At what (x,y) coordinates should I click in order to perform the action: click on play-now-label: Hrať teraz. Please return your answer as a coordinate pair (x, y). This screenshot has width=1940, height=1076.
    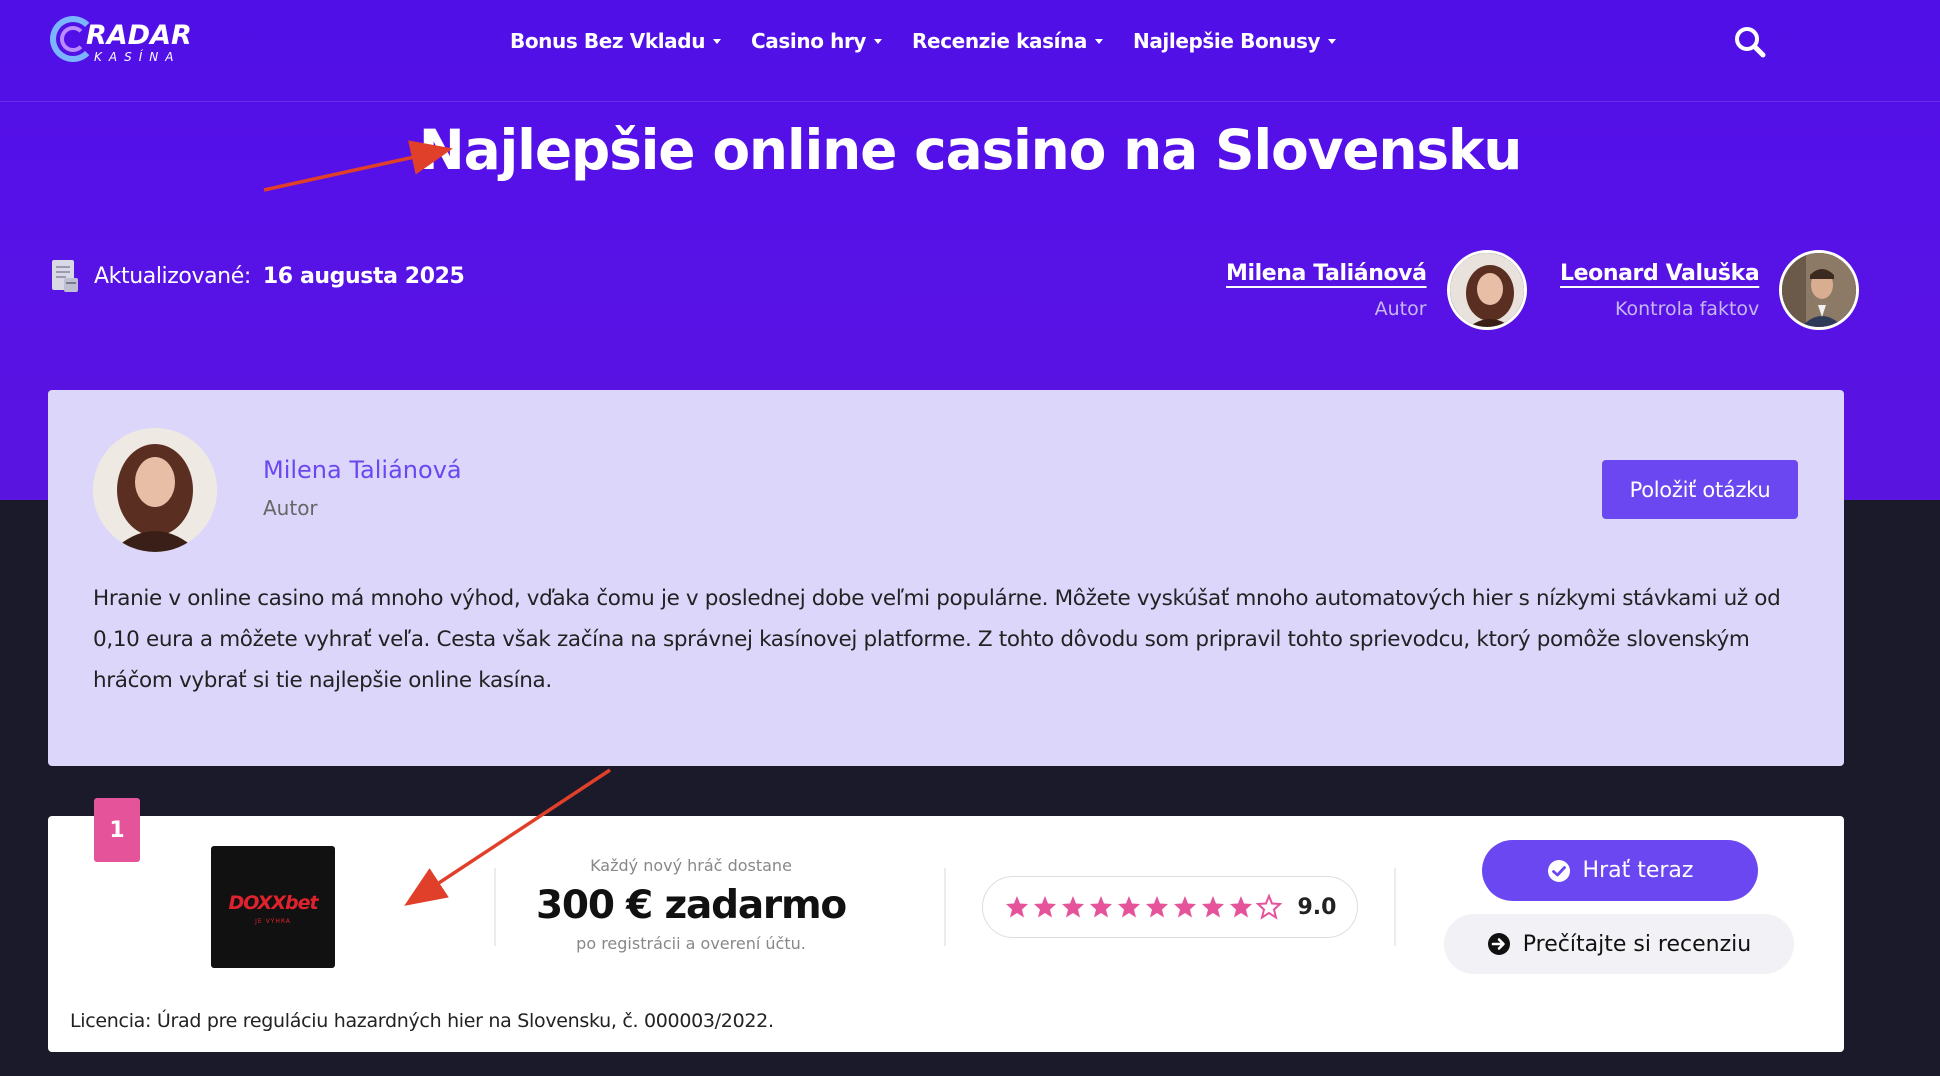
    Looking at the image, I should click on (1638, 870).